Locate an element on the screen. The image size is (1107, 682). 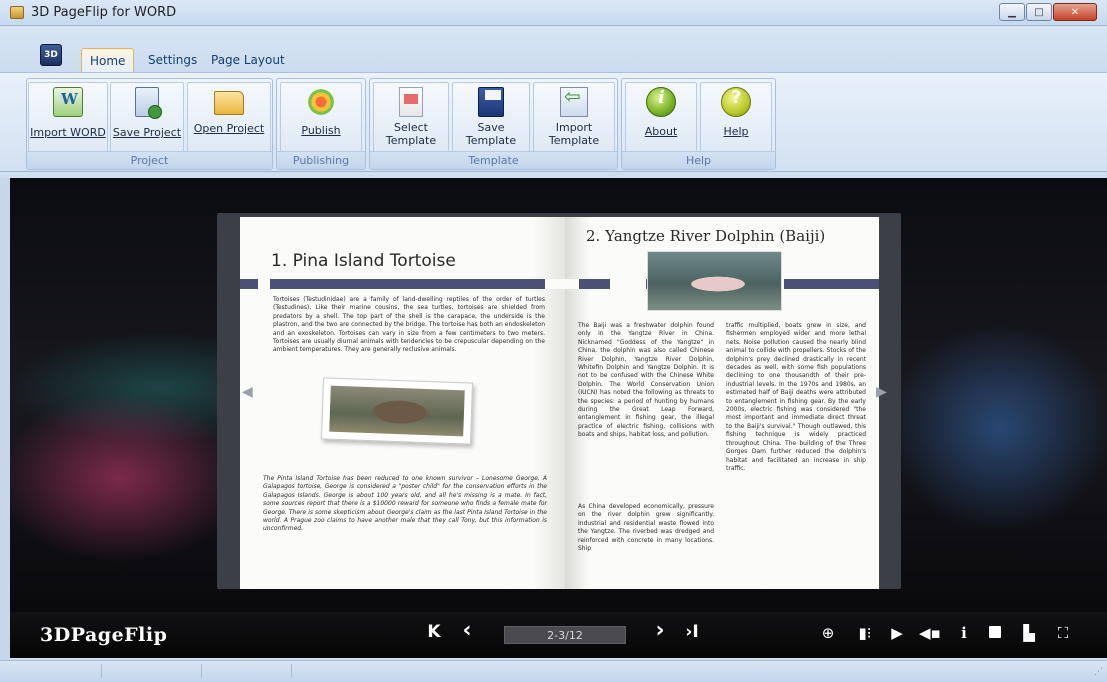
group-help-label: Help is located at coordinates (698, 160).